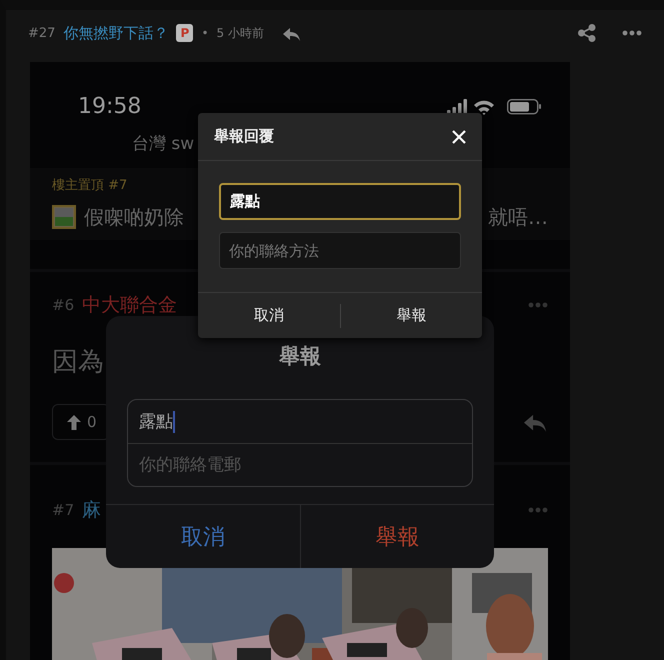  I want to click on post-author: 你無撚野下話？, so click(115, 33).